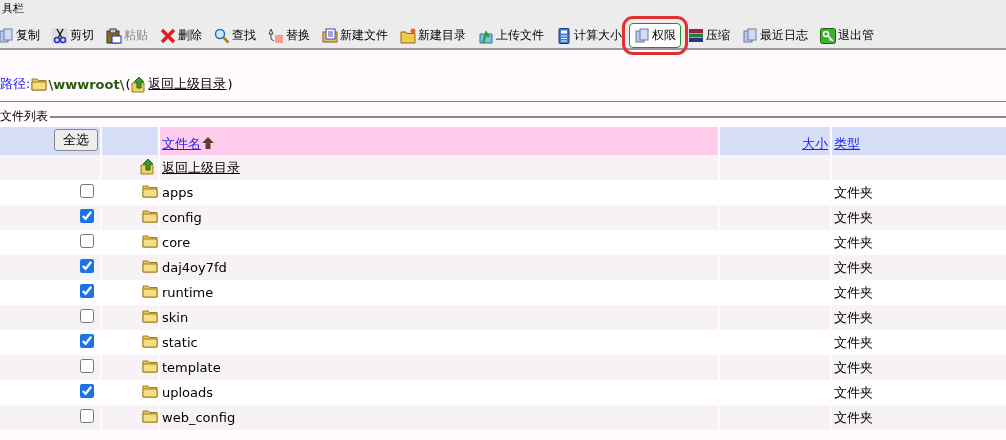  What do you see at coordinates (86, 84) in the screenshot?
I see `path-value: \wwwroot\` at bounding box center [86, 84].